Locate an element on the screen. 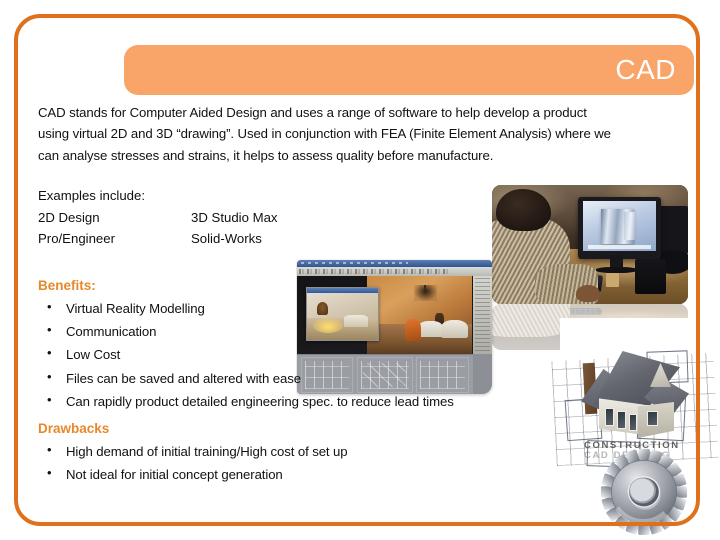 This screenshot has width=720, height=540. list-item: Communication is located at coordinates (338, 331).